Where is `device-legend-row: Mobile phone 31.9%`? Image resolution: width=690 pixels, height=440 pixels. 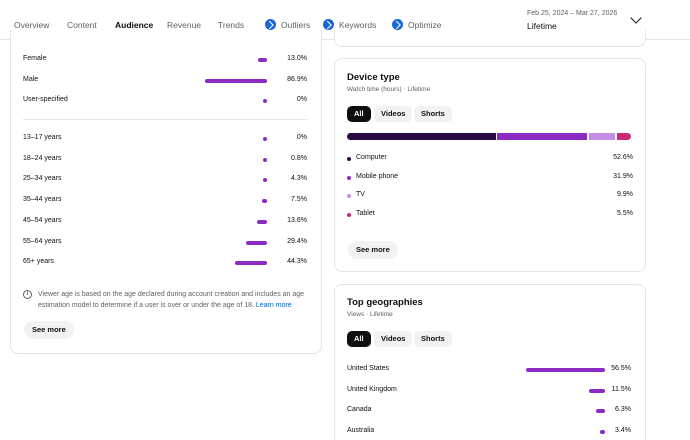 device-legend-row: Mobile phone 31.9% is located at coordinates (490, 179).